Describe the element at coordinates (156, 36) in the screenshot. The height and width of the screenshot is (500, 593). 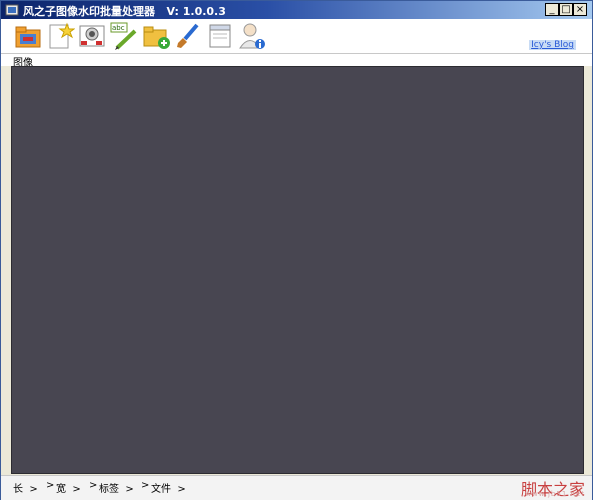
I see `add-folder-icon` at that location.